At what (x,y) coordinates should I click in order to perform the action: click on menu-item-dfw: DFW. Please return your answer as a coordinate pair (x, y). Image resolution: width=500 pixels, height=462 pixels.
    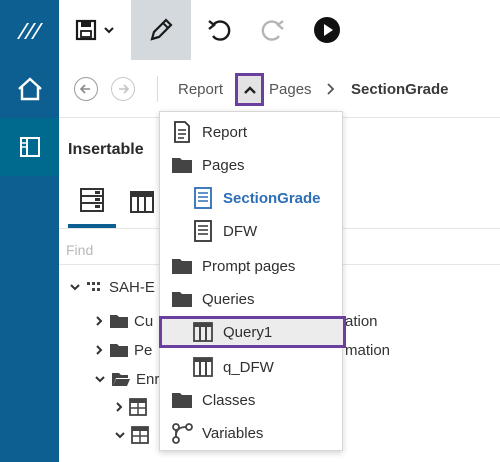
    Looking at the image, I should click on (251, 231).